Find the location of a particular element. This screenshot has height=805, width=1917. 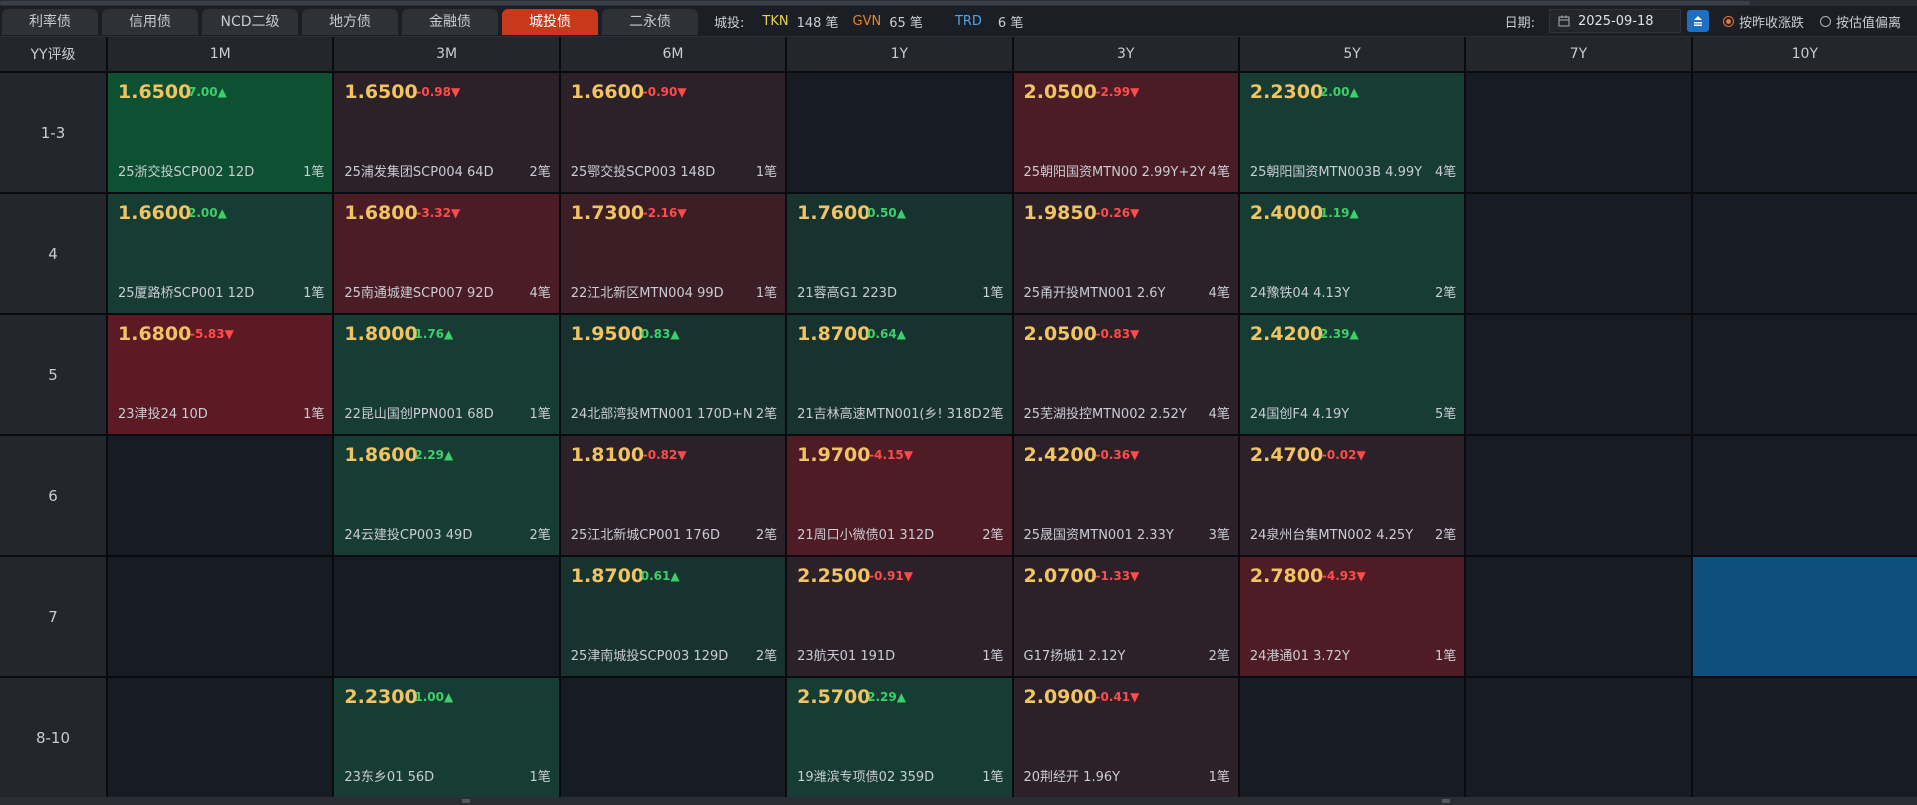

column-header-6M: 6M is located at coordinates (673, 54).